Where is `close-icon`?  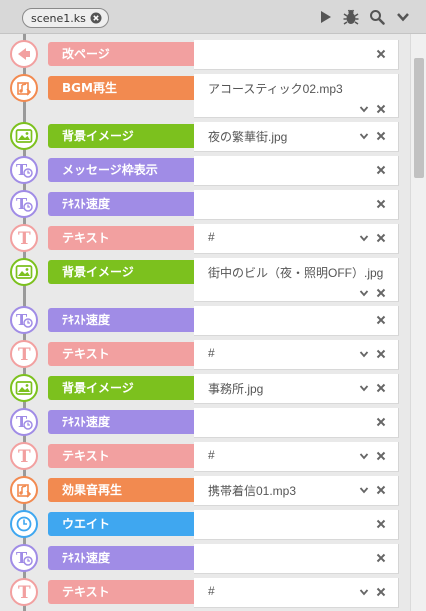 close-icon is located at coordinates (96, 18).